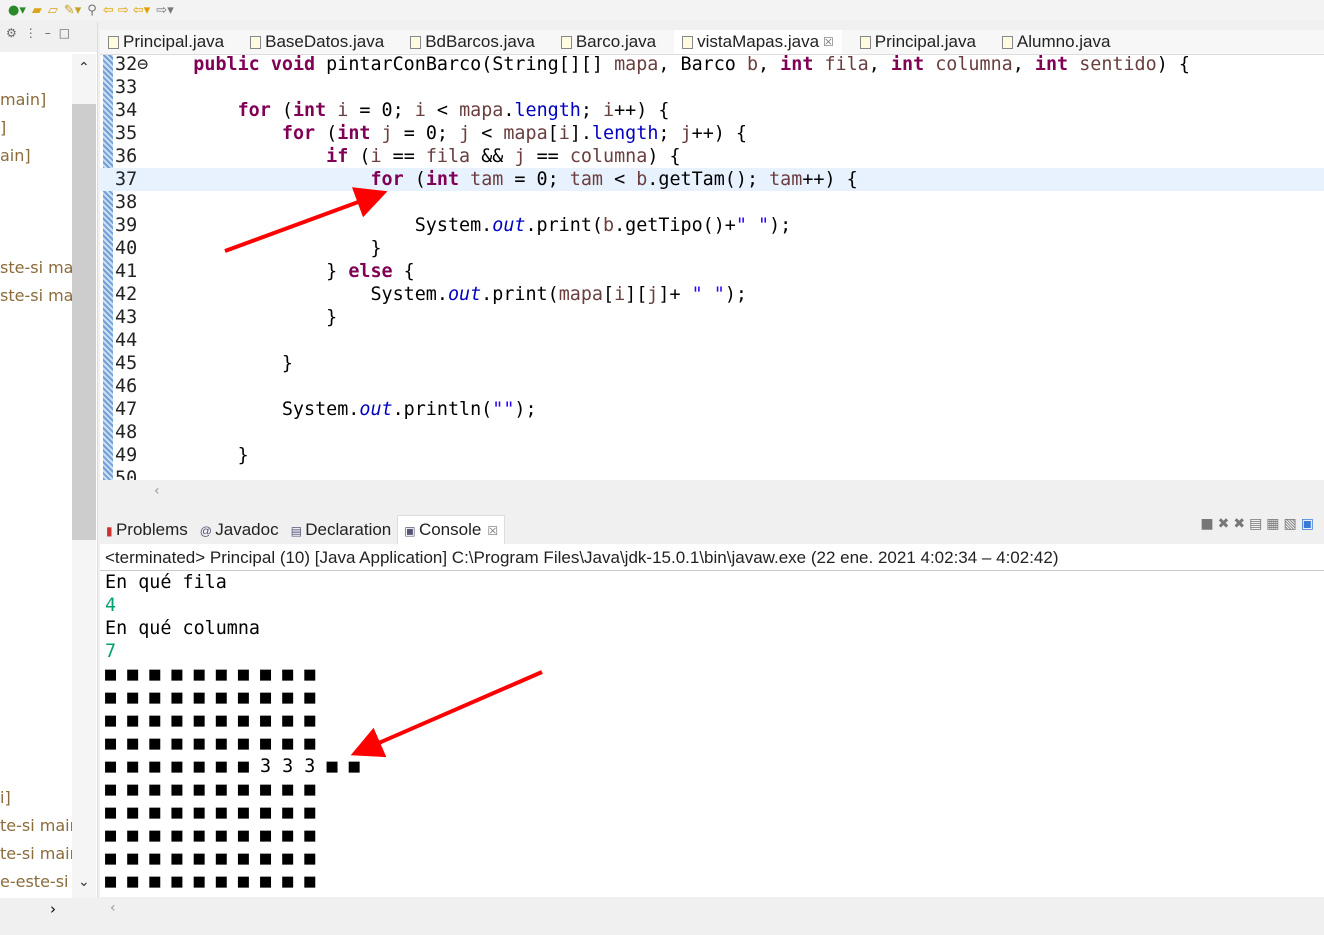 The width and height of the screenshot is (1324, 935). What do you see at coordinates (1292, 524) in the screenshot?
I see `word-wrap-icon: ▧` at bounding box center [1292, 524].